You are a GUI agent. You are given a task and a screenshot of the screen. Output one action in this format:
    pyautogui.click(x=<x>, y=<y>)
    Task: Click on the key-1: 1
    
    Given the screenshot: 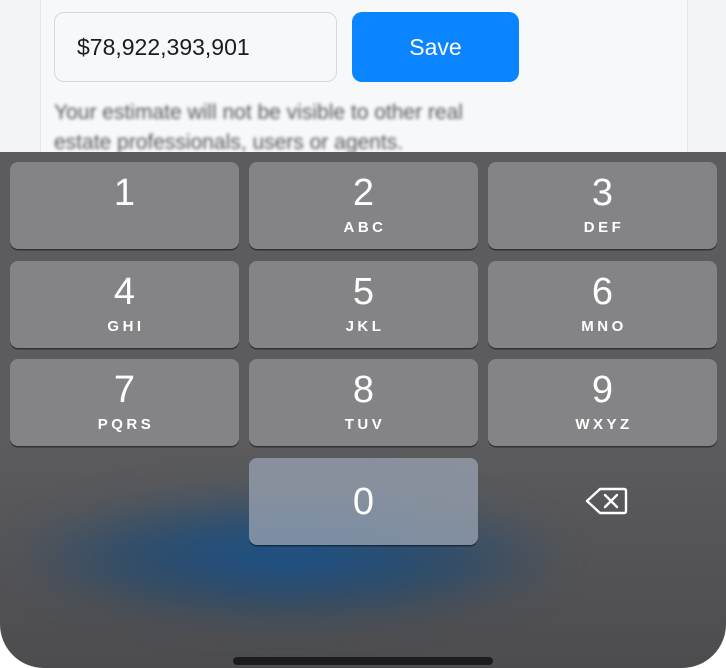 What is the action you would take?
    pyautogui.click(x=124, y=205)
    